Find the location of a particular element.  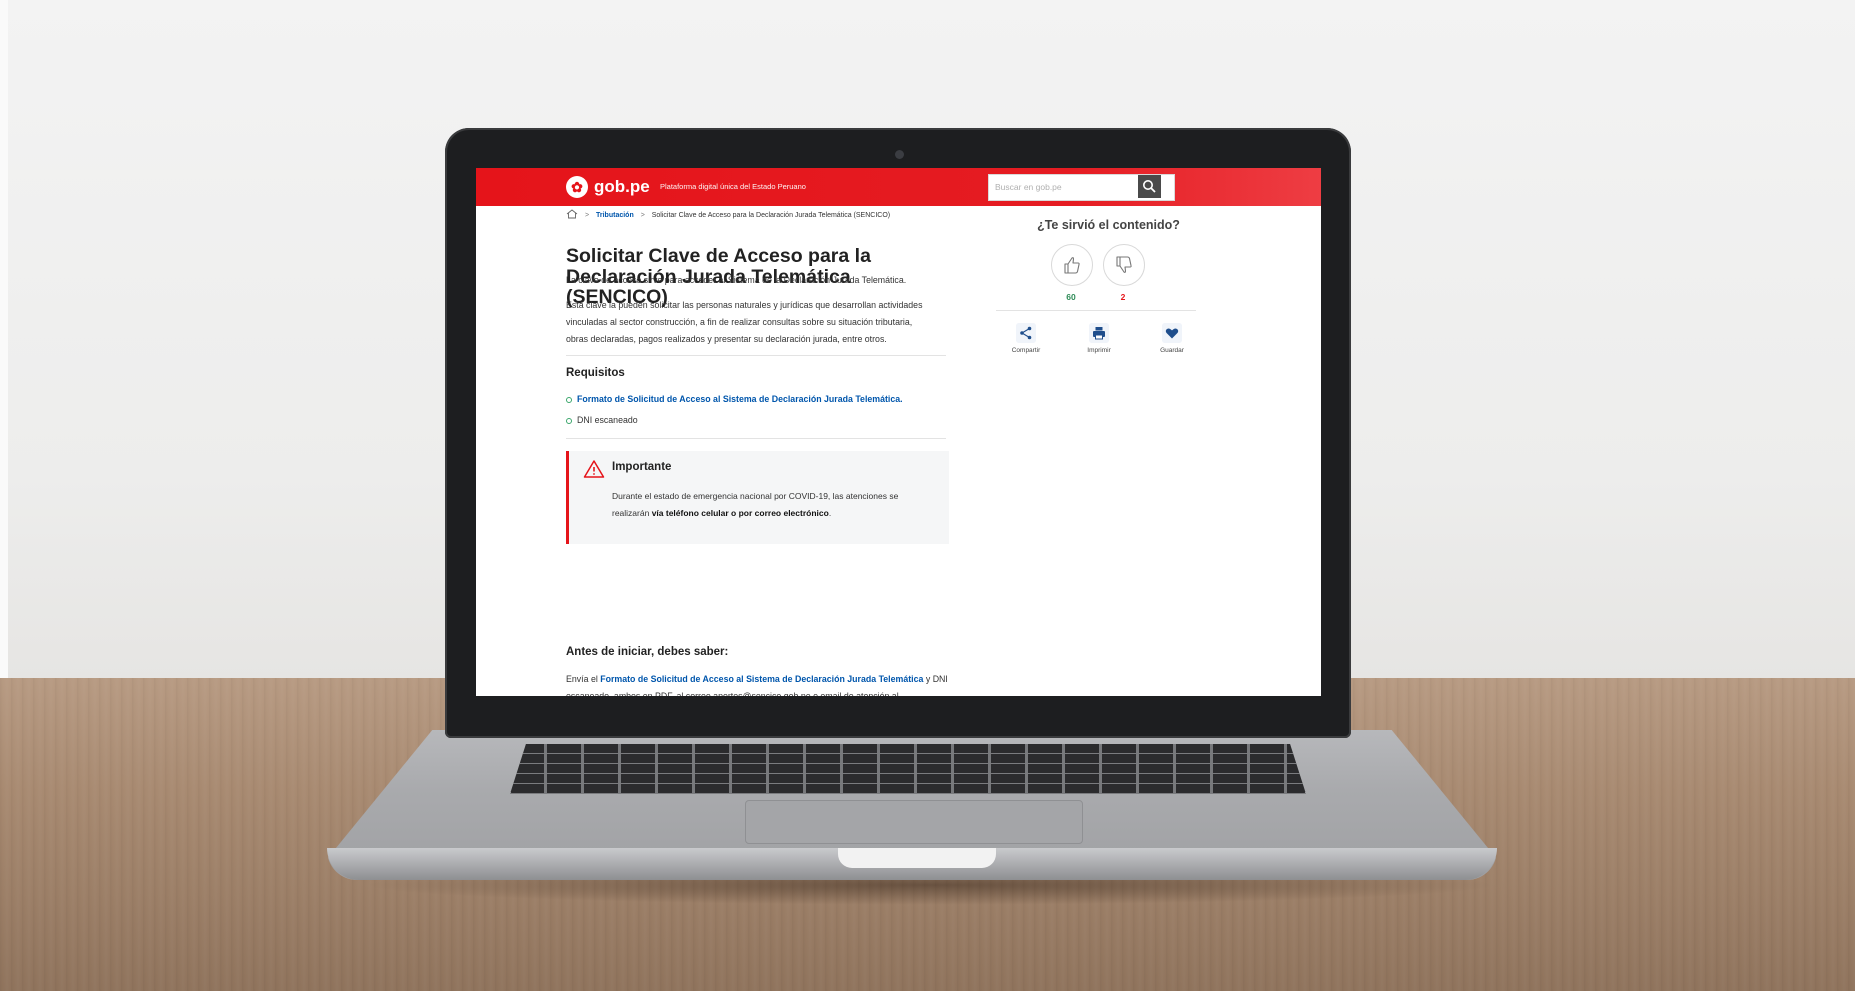

breadcrumb-tributacion: Tributación is located at coordinates (615, 215).